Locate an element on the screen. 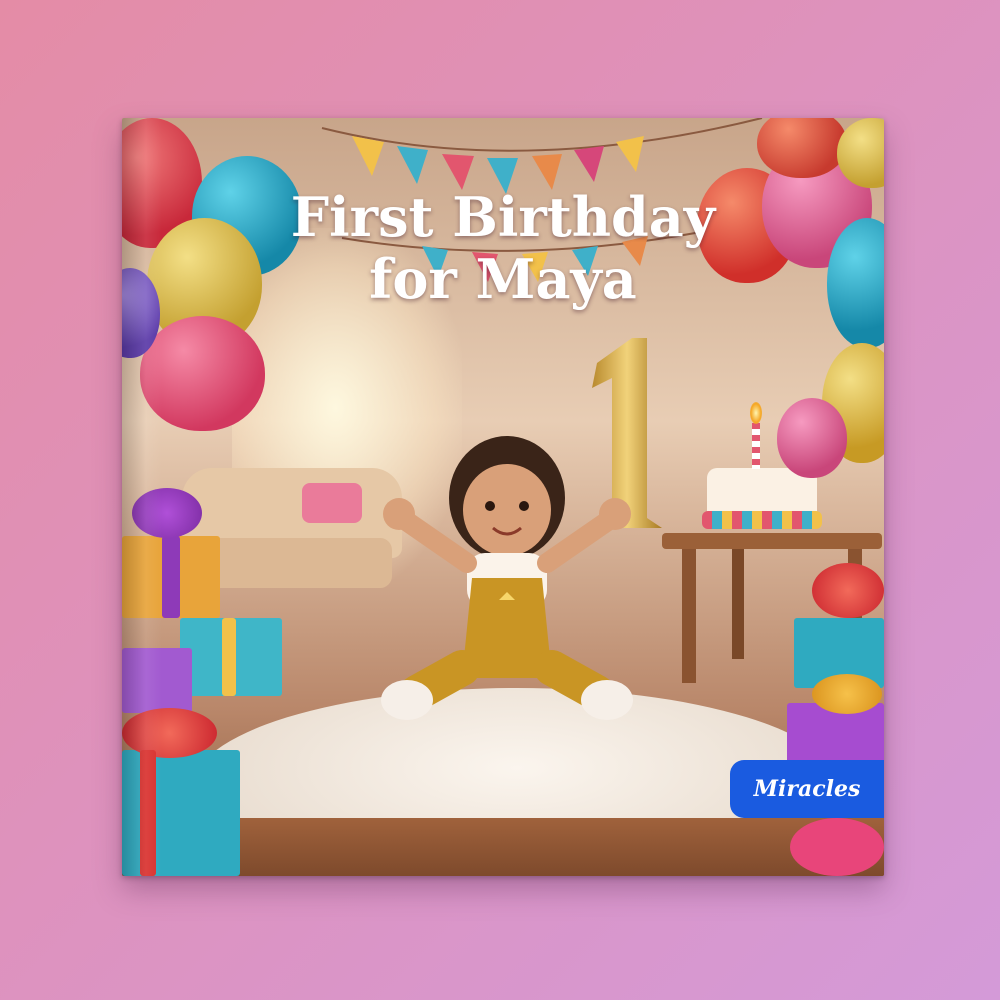 The height and width of the screenshot is (1000, 1000). title-line-1: First Birthday is located at coordinates (503, 217).